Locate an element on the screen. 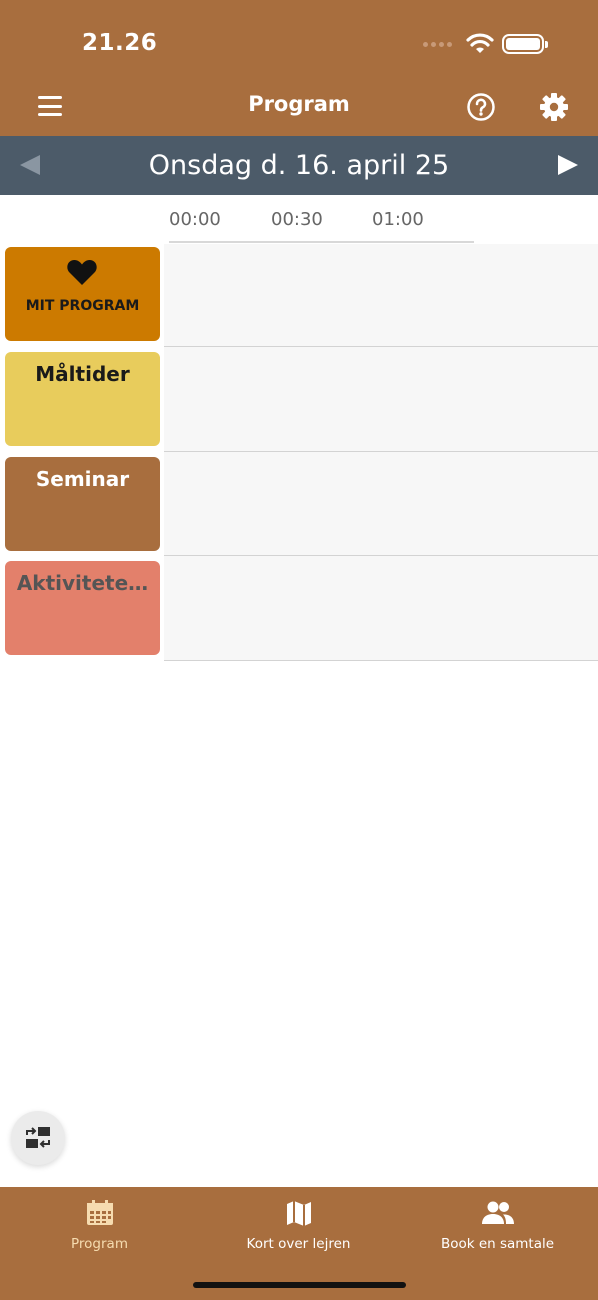 The height and width of the screenshot is (1300, 598). people-icon is located at coordinates (497, 1212).